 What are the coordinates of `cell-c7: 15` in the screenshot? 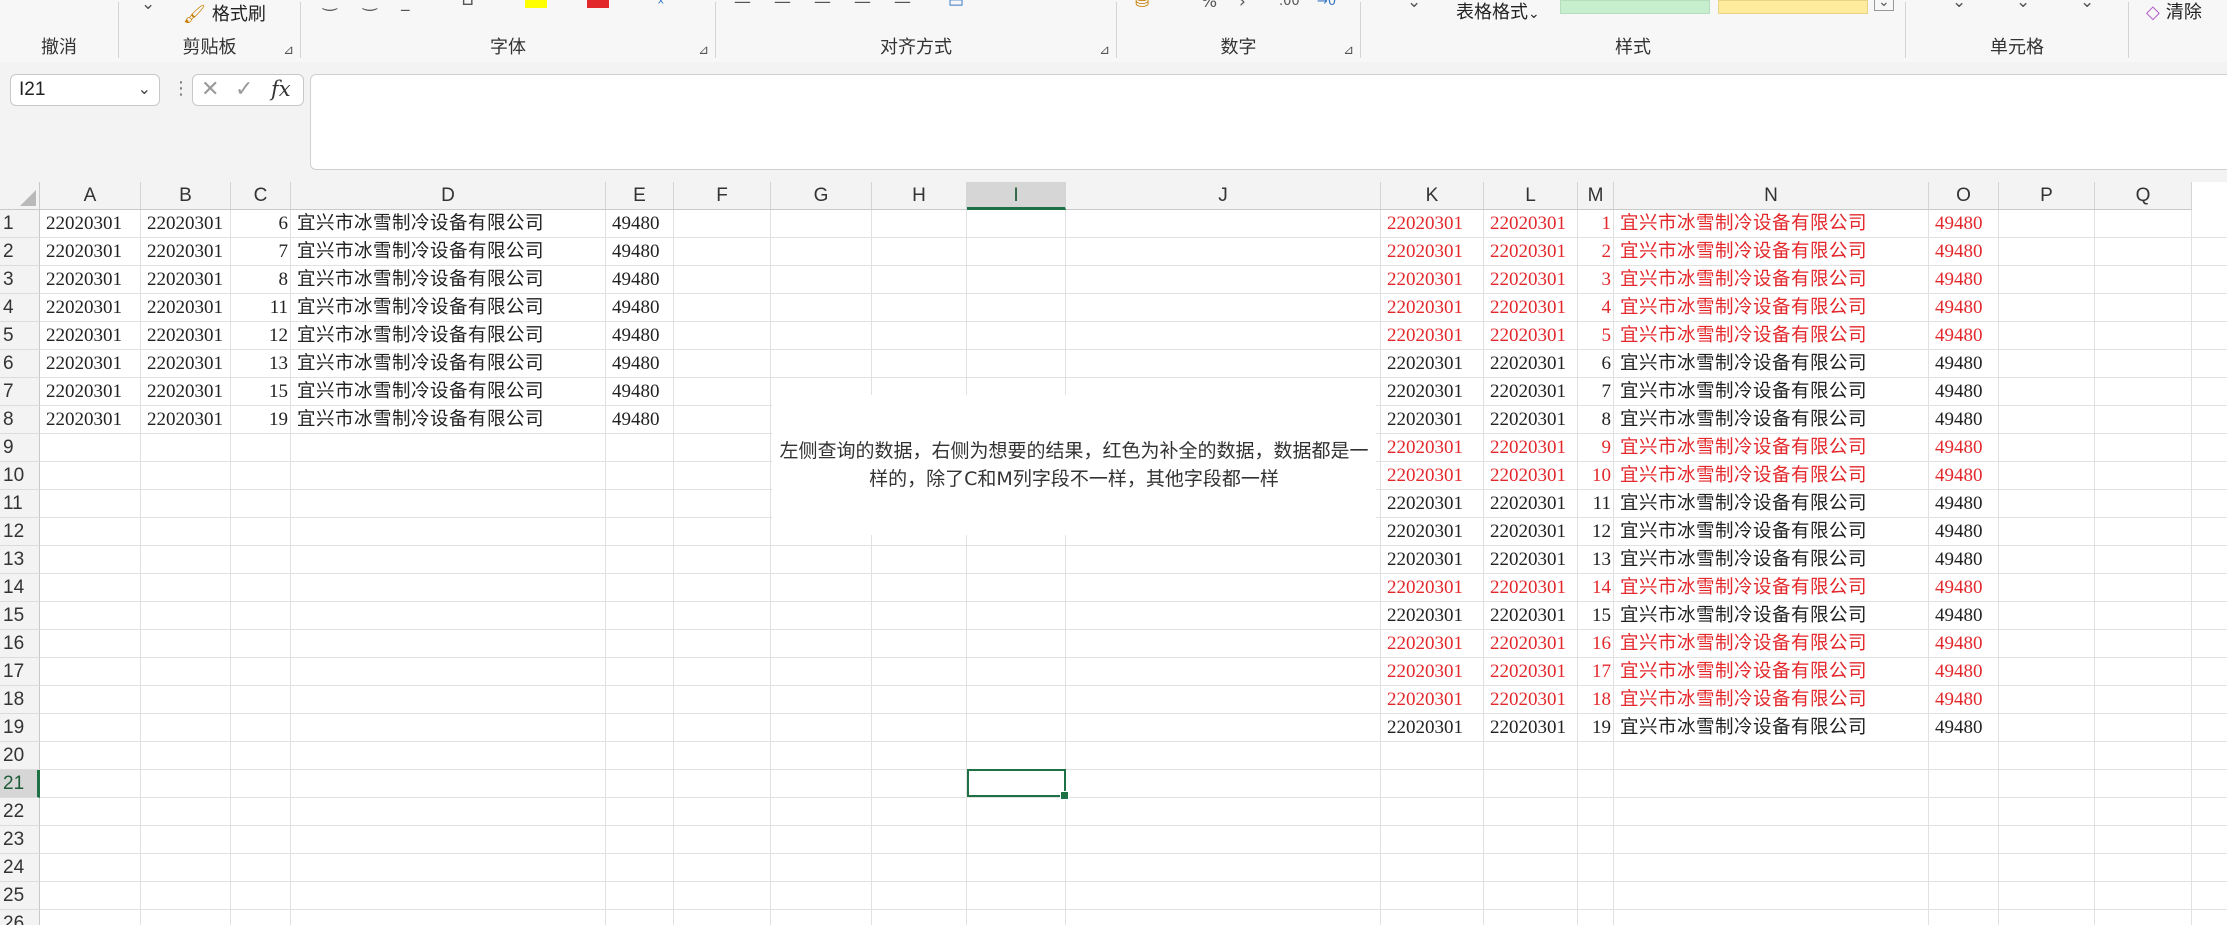 It's located at (261, 392).